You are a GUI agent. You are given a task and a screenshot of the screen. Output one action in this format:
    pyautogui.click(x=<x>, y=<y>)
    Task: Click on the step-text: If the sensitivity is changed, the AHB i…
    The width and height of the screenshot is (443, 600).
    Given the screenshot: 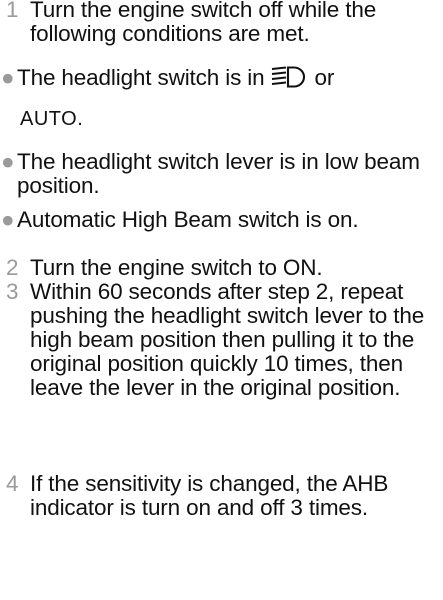 What is the action you would take?
    pyautogui.click(x=209, y=495)
    